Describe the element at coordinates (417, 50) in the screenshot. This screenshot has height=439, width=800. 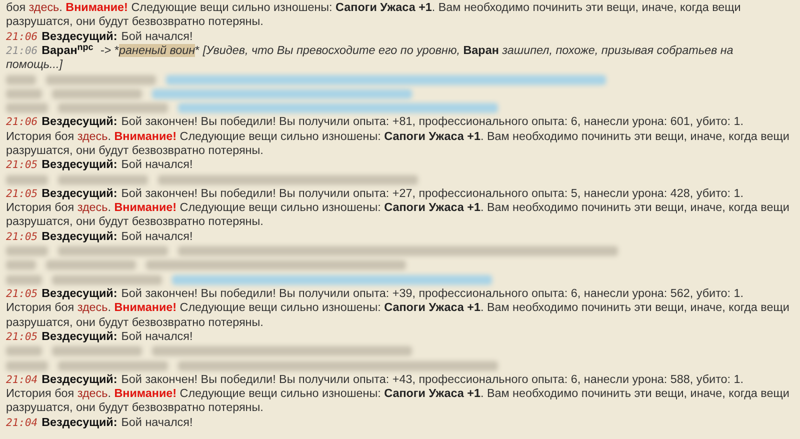
I see `message-text: -> *раненый воин* [Увидев, что Вы превосходите его по уровню, Варан зашипел, похоже, призывая собратьев на` at that location.